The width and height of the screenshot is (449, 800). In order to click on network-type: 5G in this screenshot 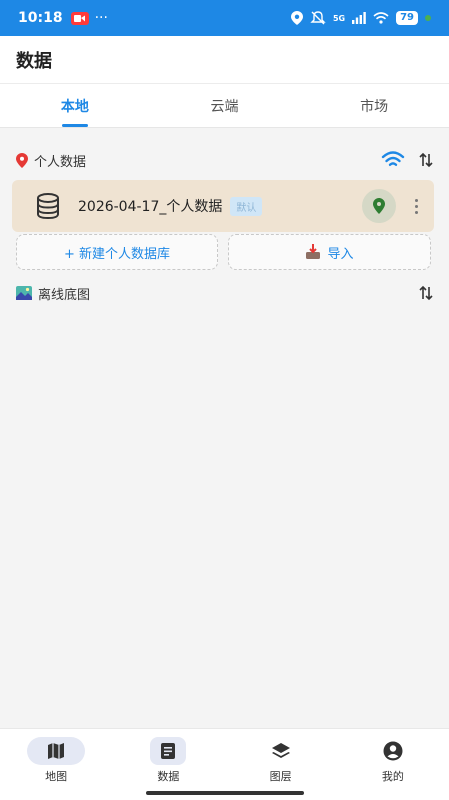, I will do `click(339, 18)`.